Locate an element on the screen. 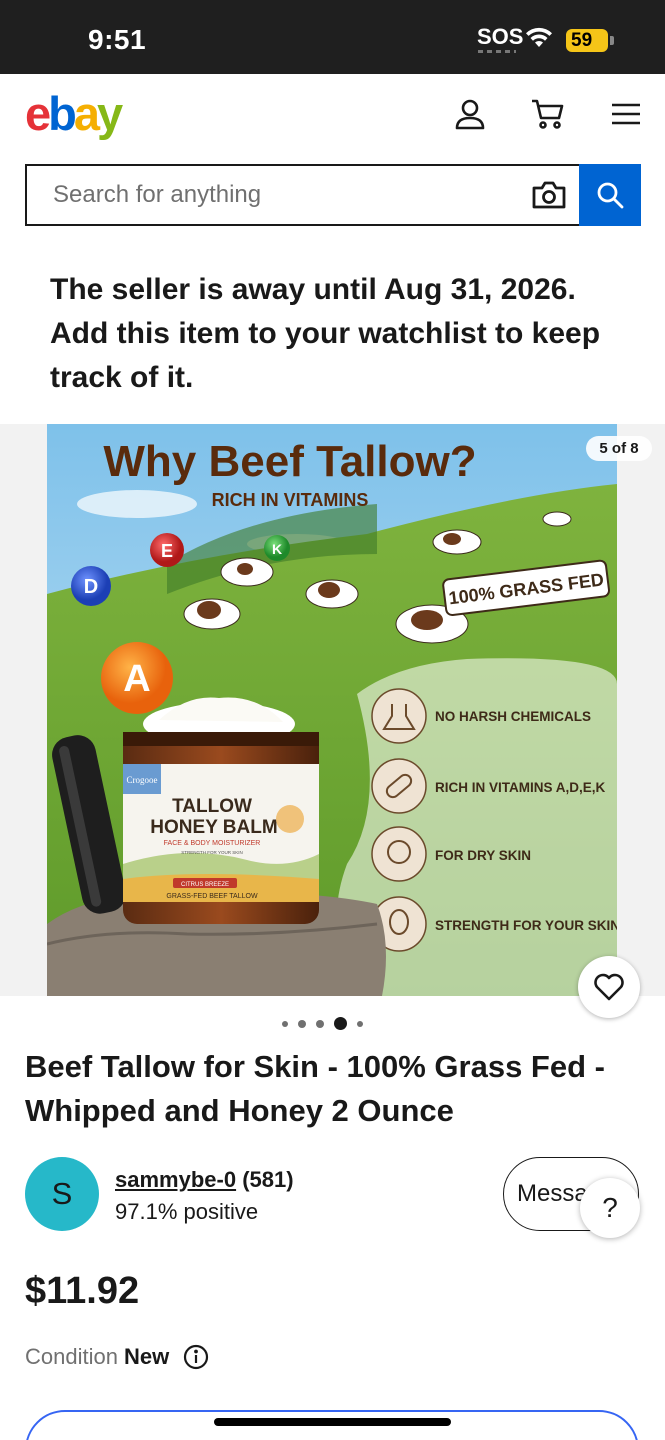 The width and height of the screenshot is (665, 1440). vitamin-e: E is located at coordinates (167, 551).